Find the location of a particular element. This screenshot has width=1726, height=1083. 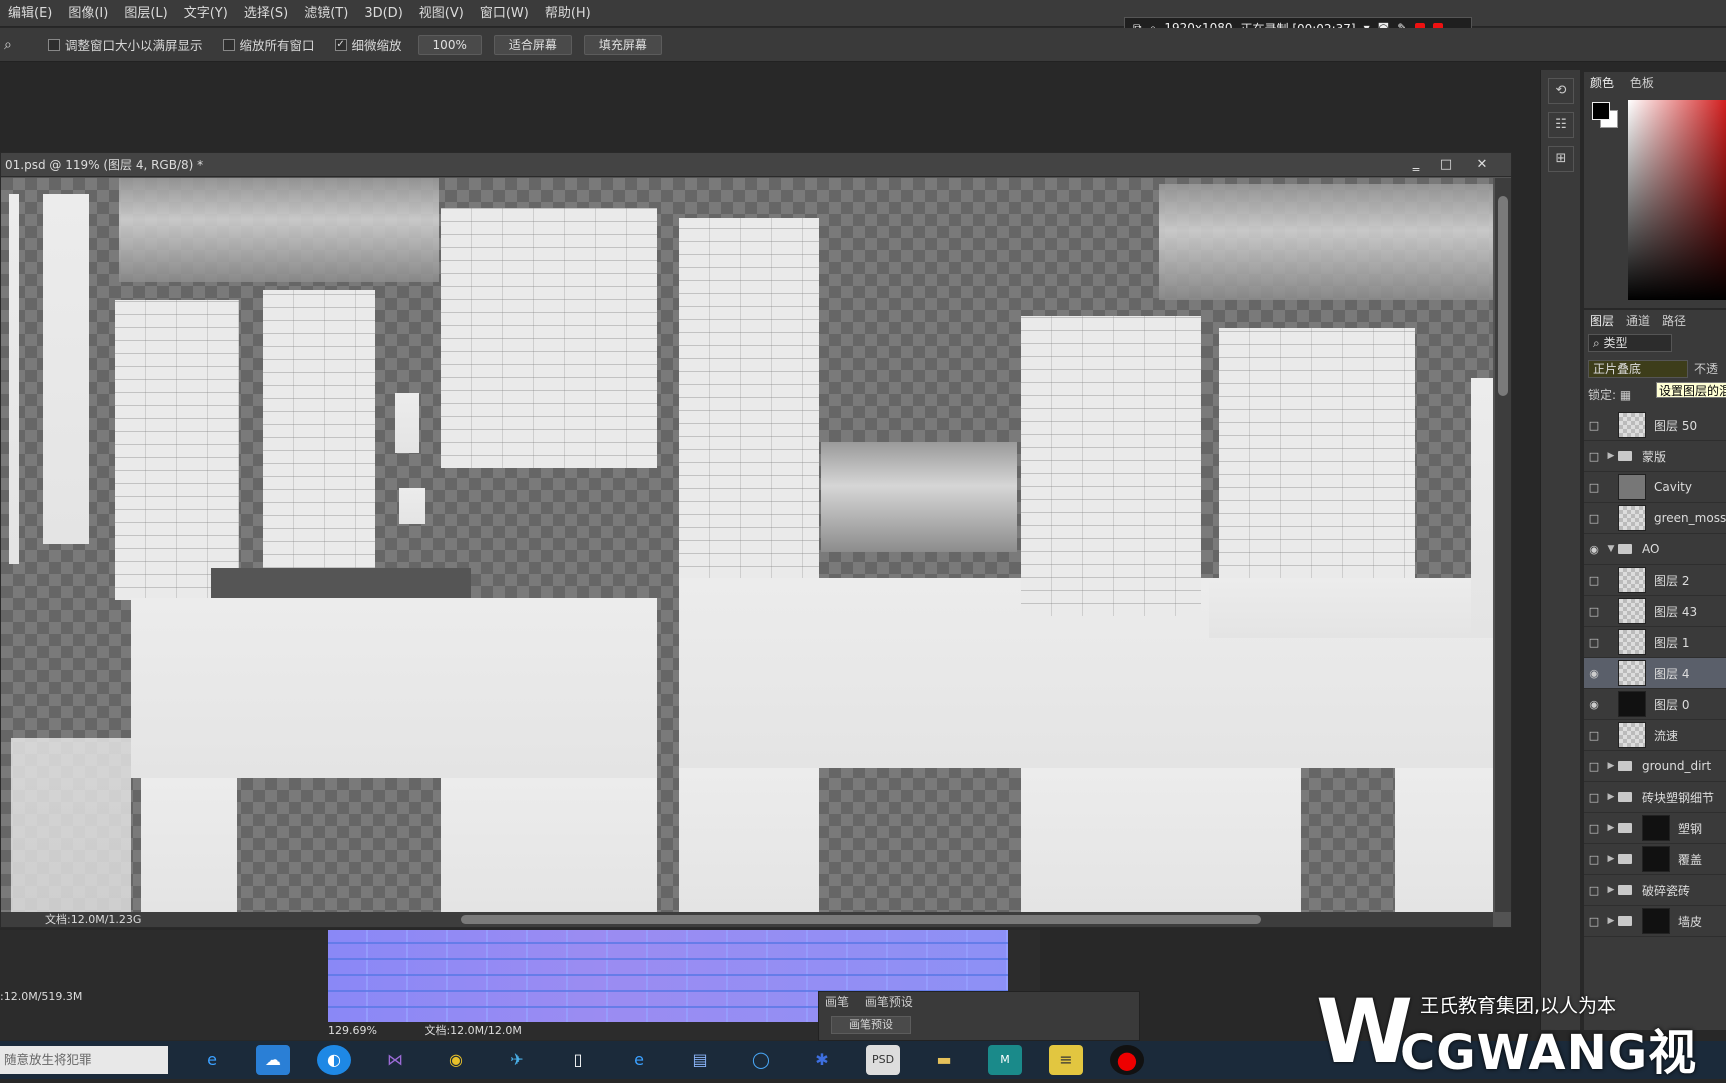

zoom-tool-icon: ⌕ is located at coordinates (12, 45).